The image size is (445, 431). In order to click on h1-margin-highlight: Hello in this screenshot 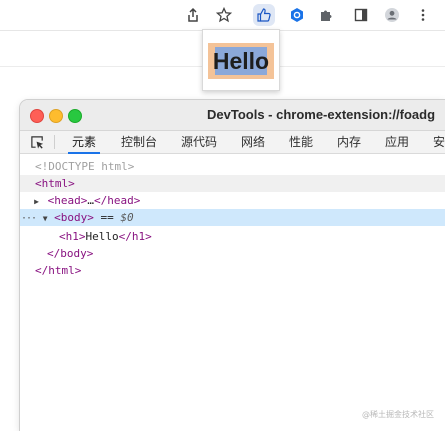, I will do `click(241, 61)`.